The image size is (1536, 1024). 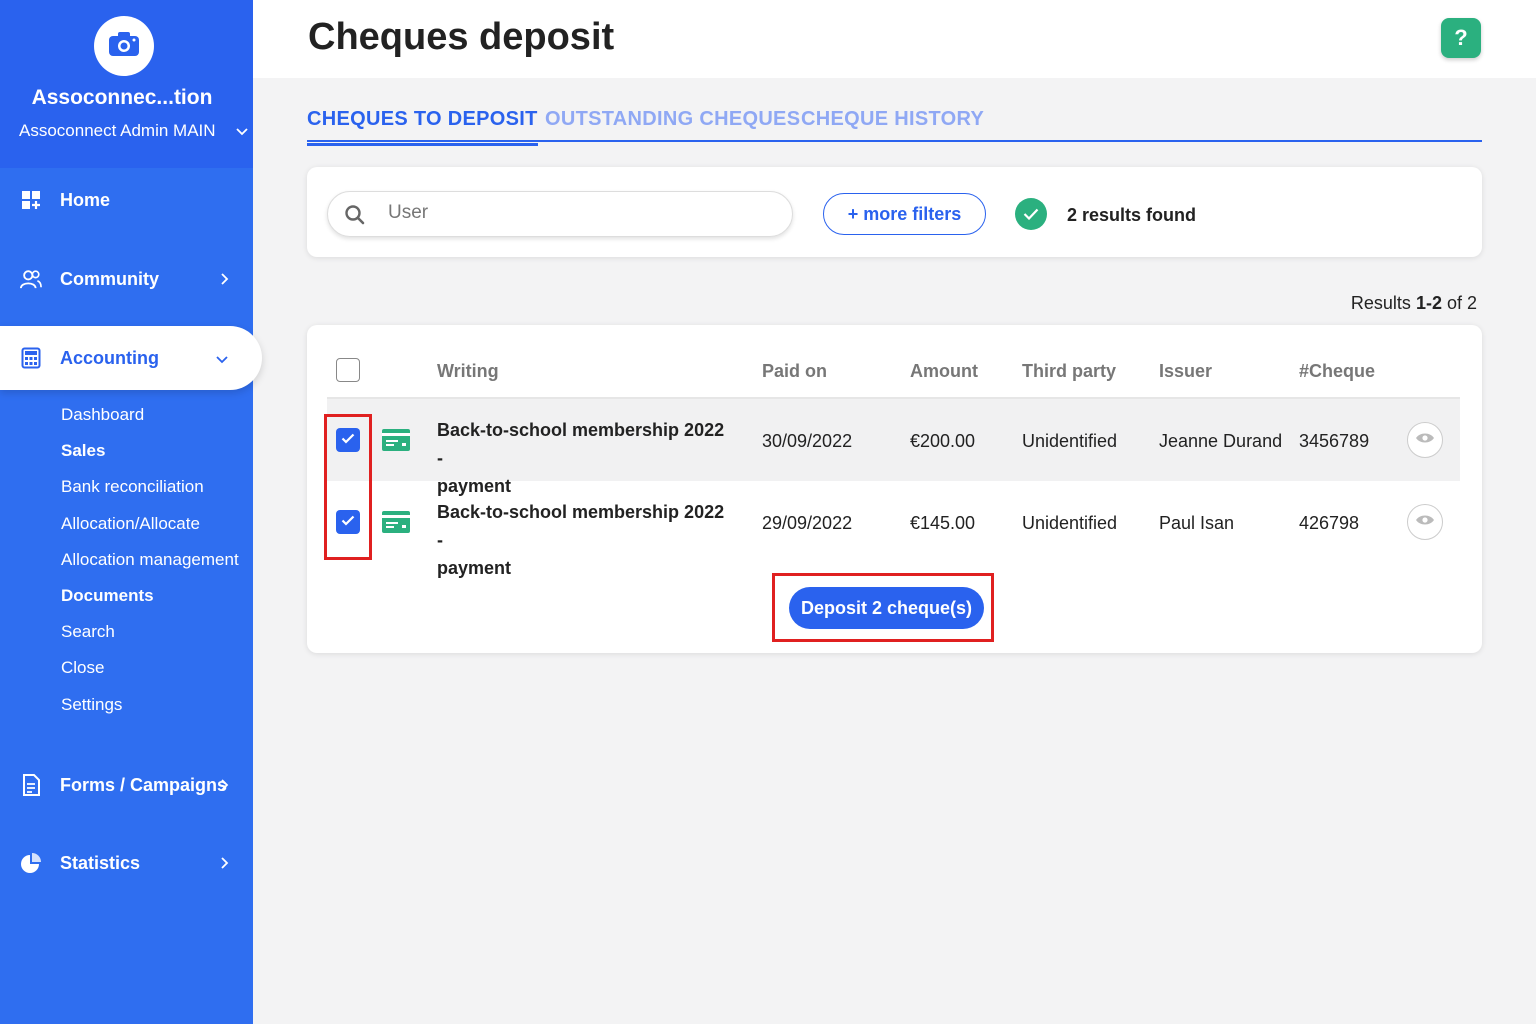 I want to click on sidebar-item-label: Home, so click(x=85, y=199).